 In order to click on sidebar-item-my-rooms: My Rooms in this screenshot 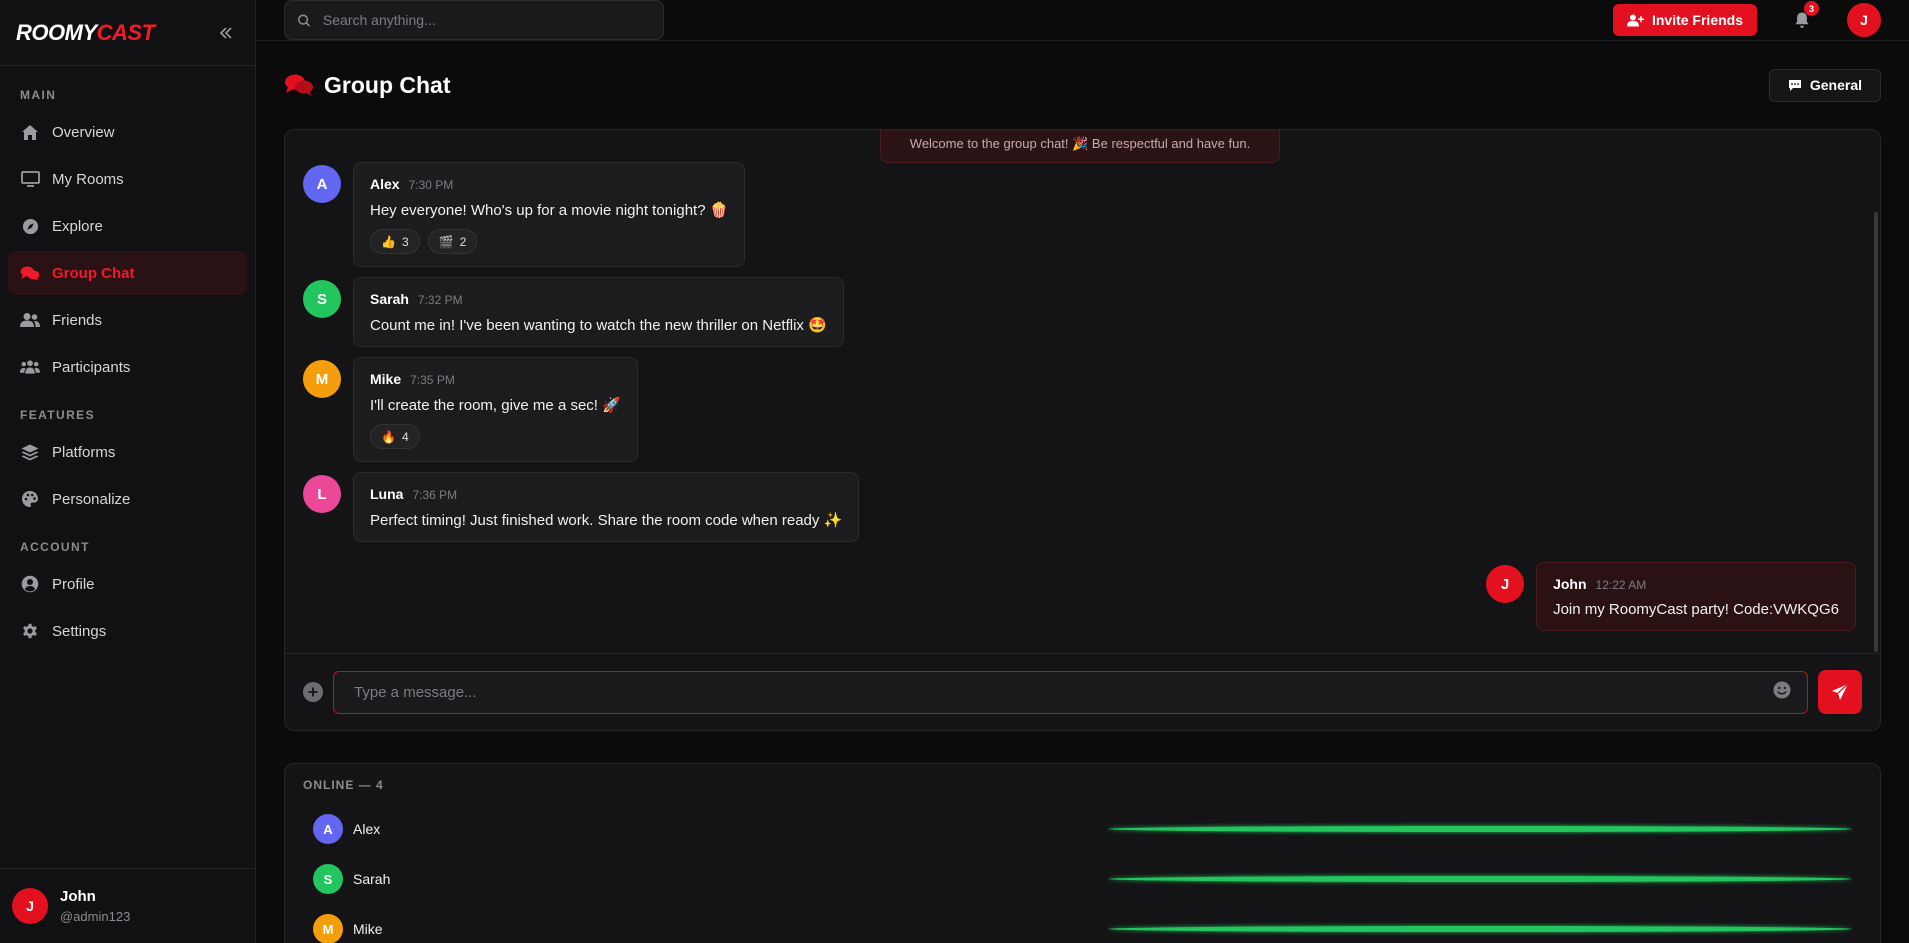, I will do `click(127, 179)`.